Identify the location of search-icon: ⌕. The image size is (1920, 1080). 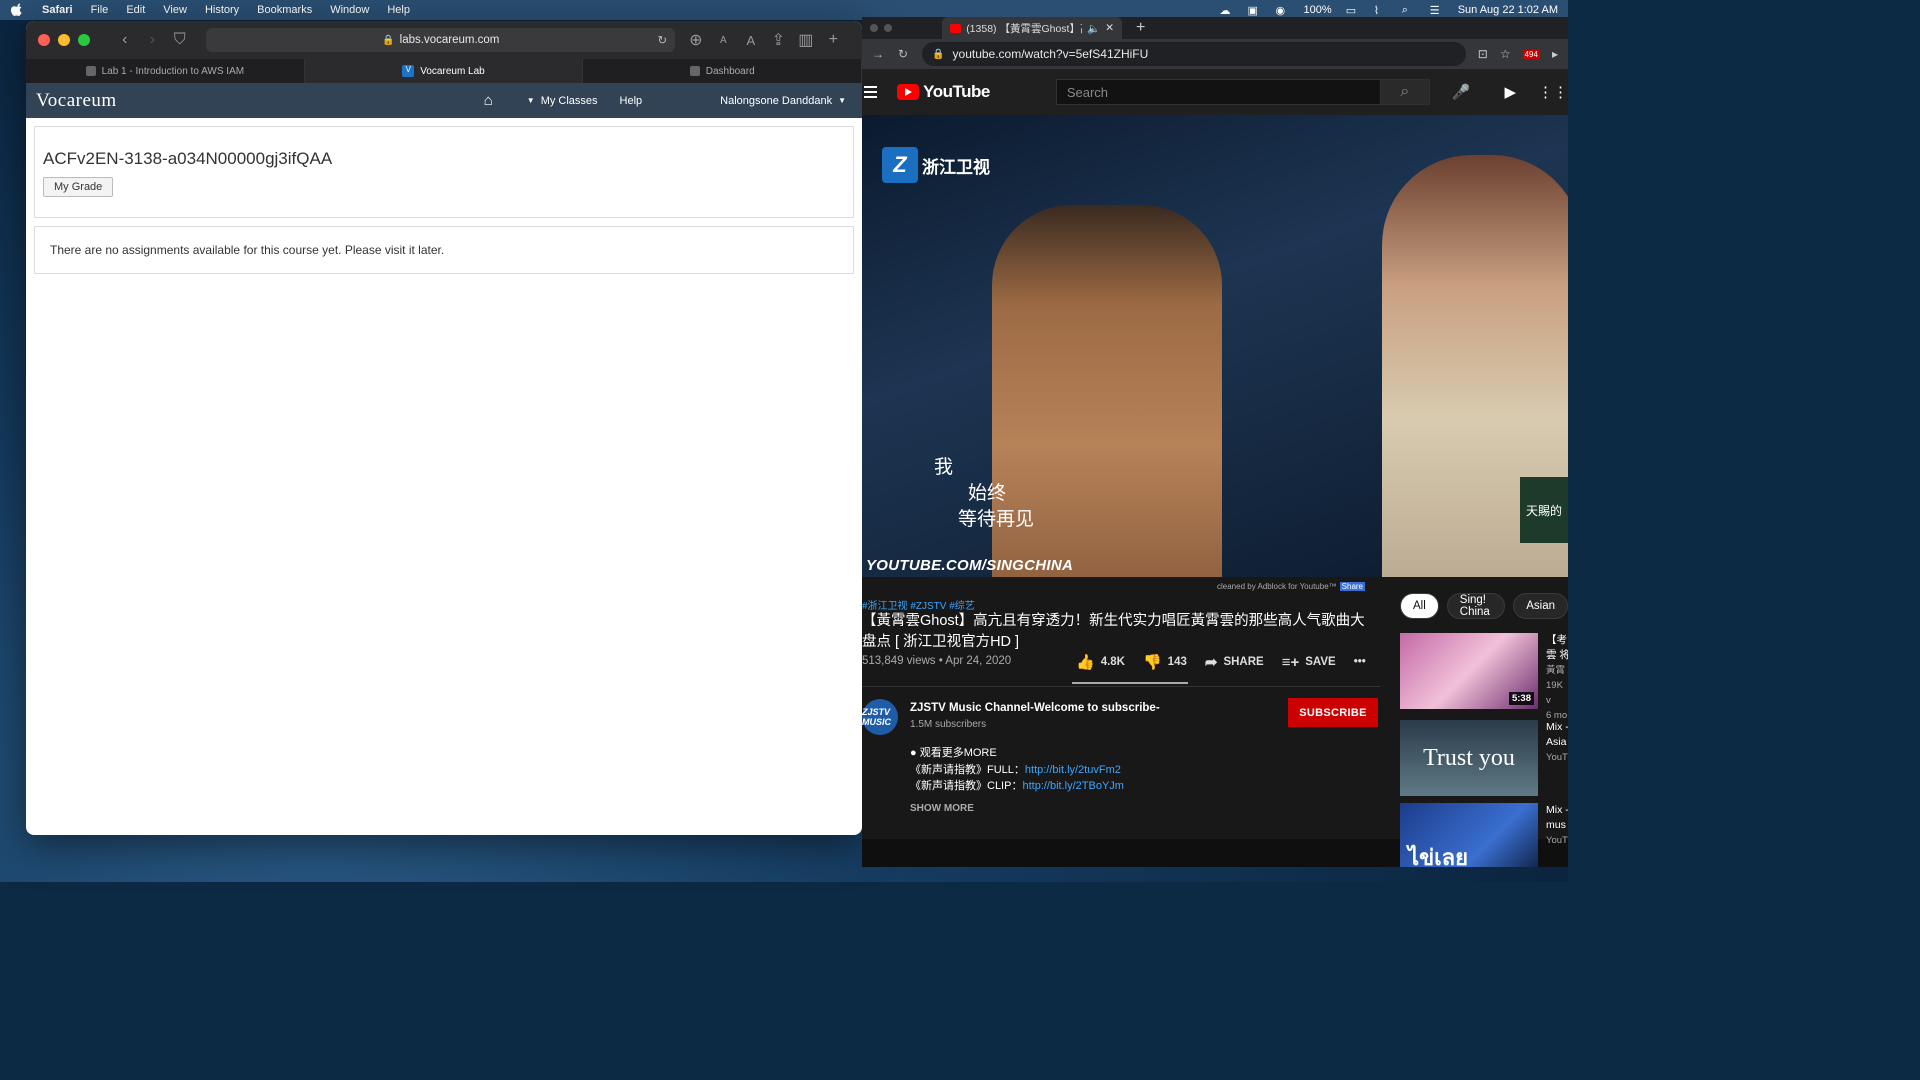
(1405, 92).